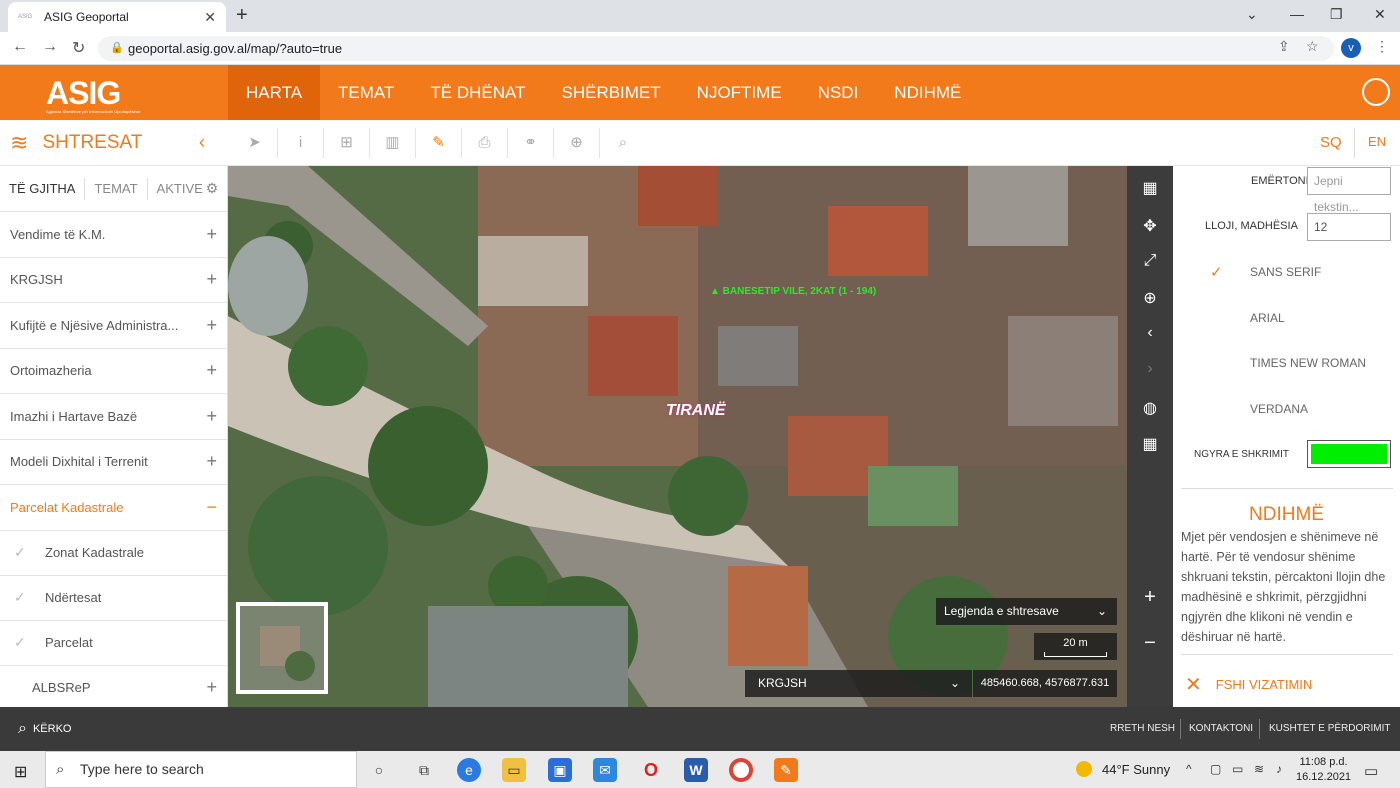  Describe the element at coordinates (1376, 92) in the screenshot. I see `user-account-icon` at that location.